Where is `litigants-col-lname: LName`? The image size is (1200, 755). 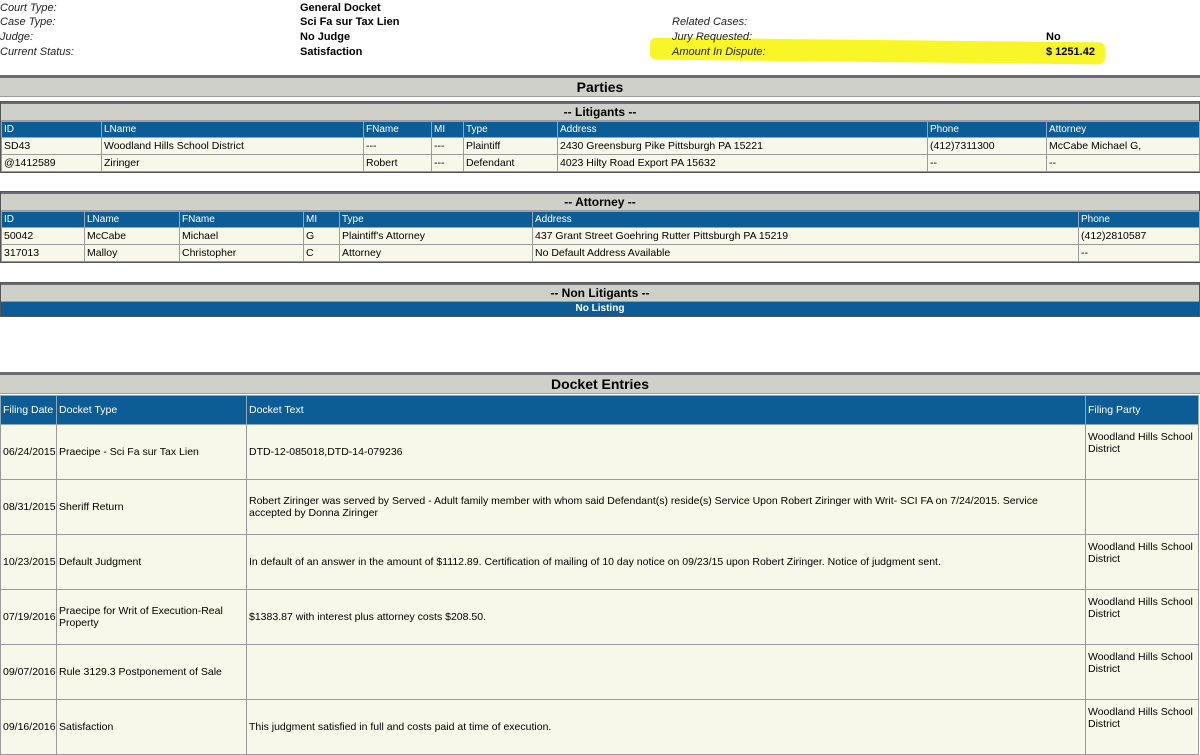 litigants-col-lname: LName is located at coordinates (232, 129).